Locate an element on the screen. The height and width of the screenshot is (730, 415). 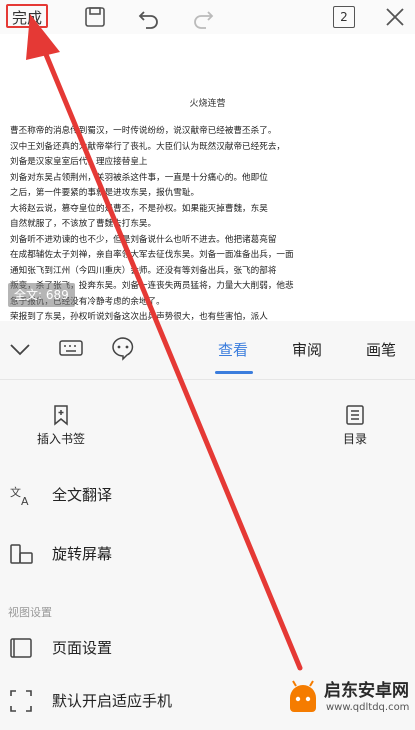
done-button: 完成 is located at coordinates (27, 16).